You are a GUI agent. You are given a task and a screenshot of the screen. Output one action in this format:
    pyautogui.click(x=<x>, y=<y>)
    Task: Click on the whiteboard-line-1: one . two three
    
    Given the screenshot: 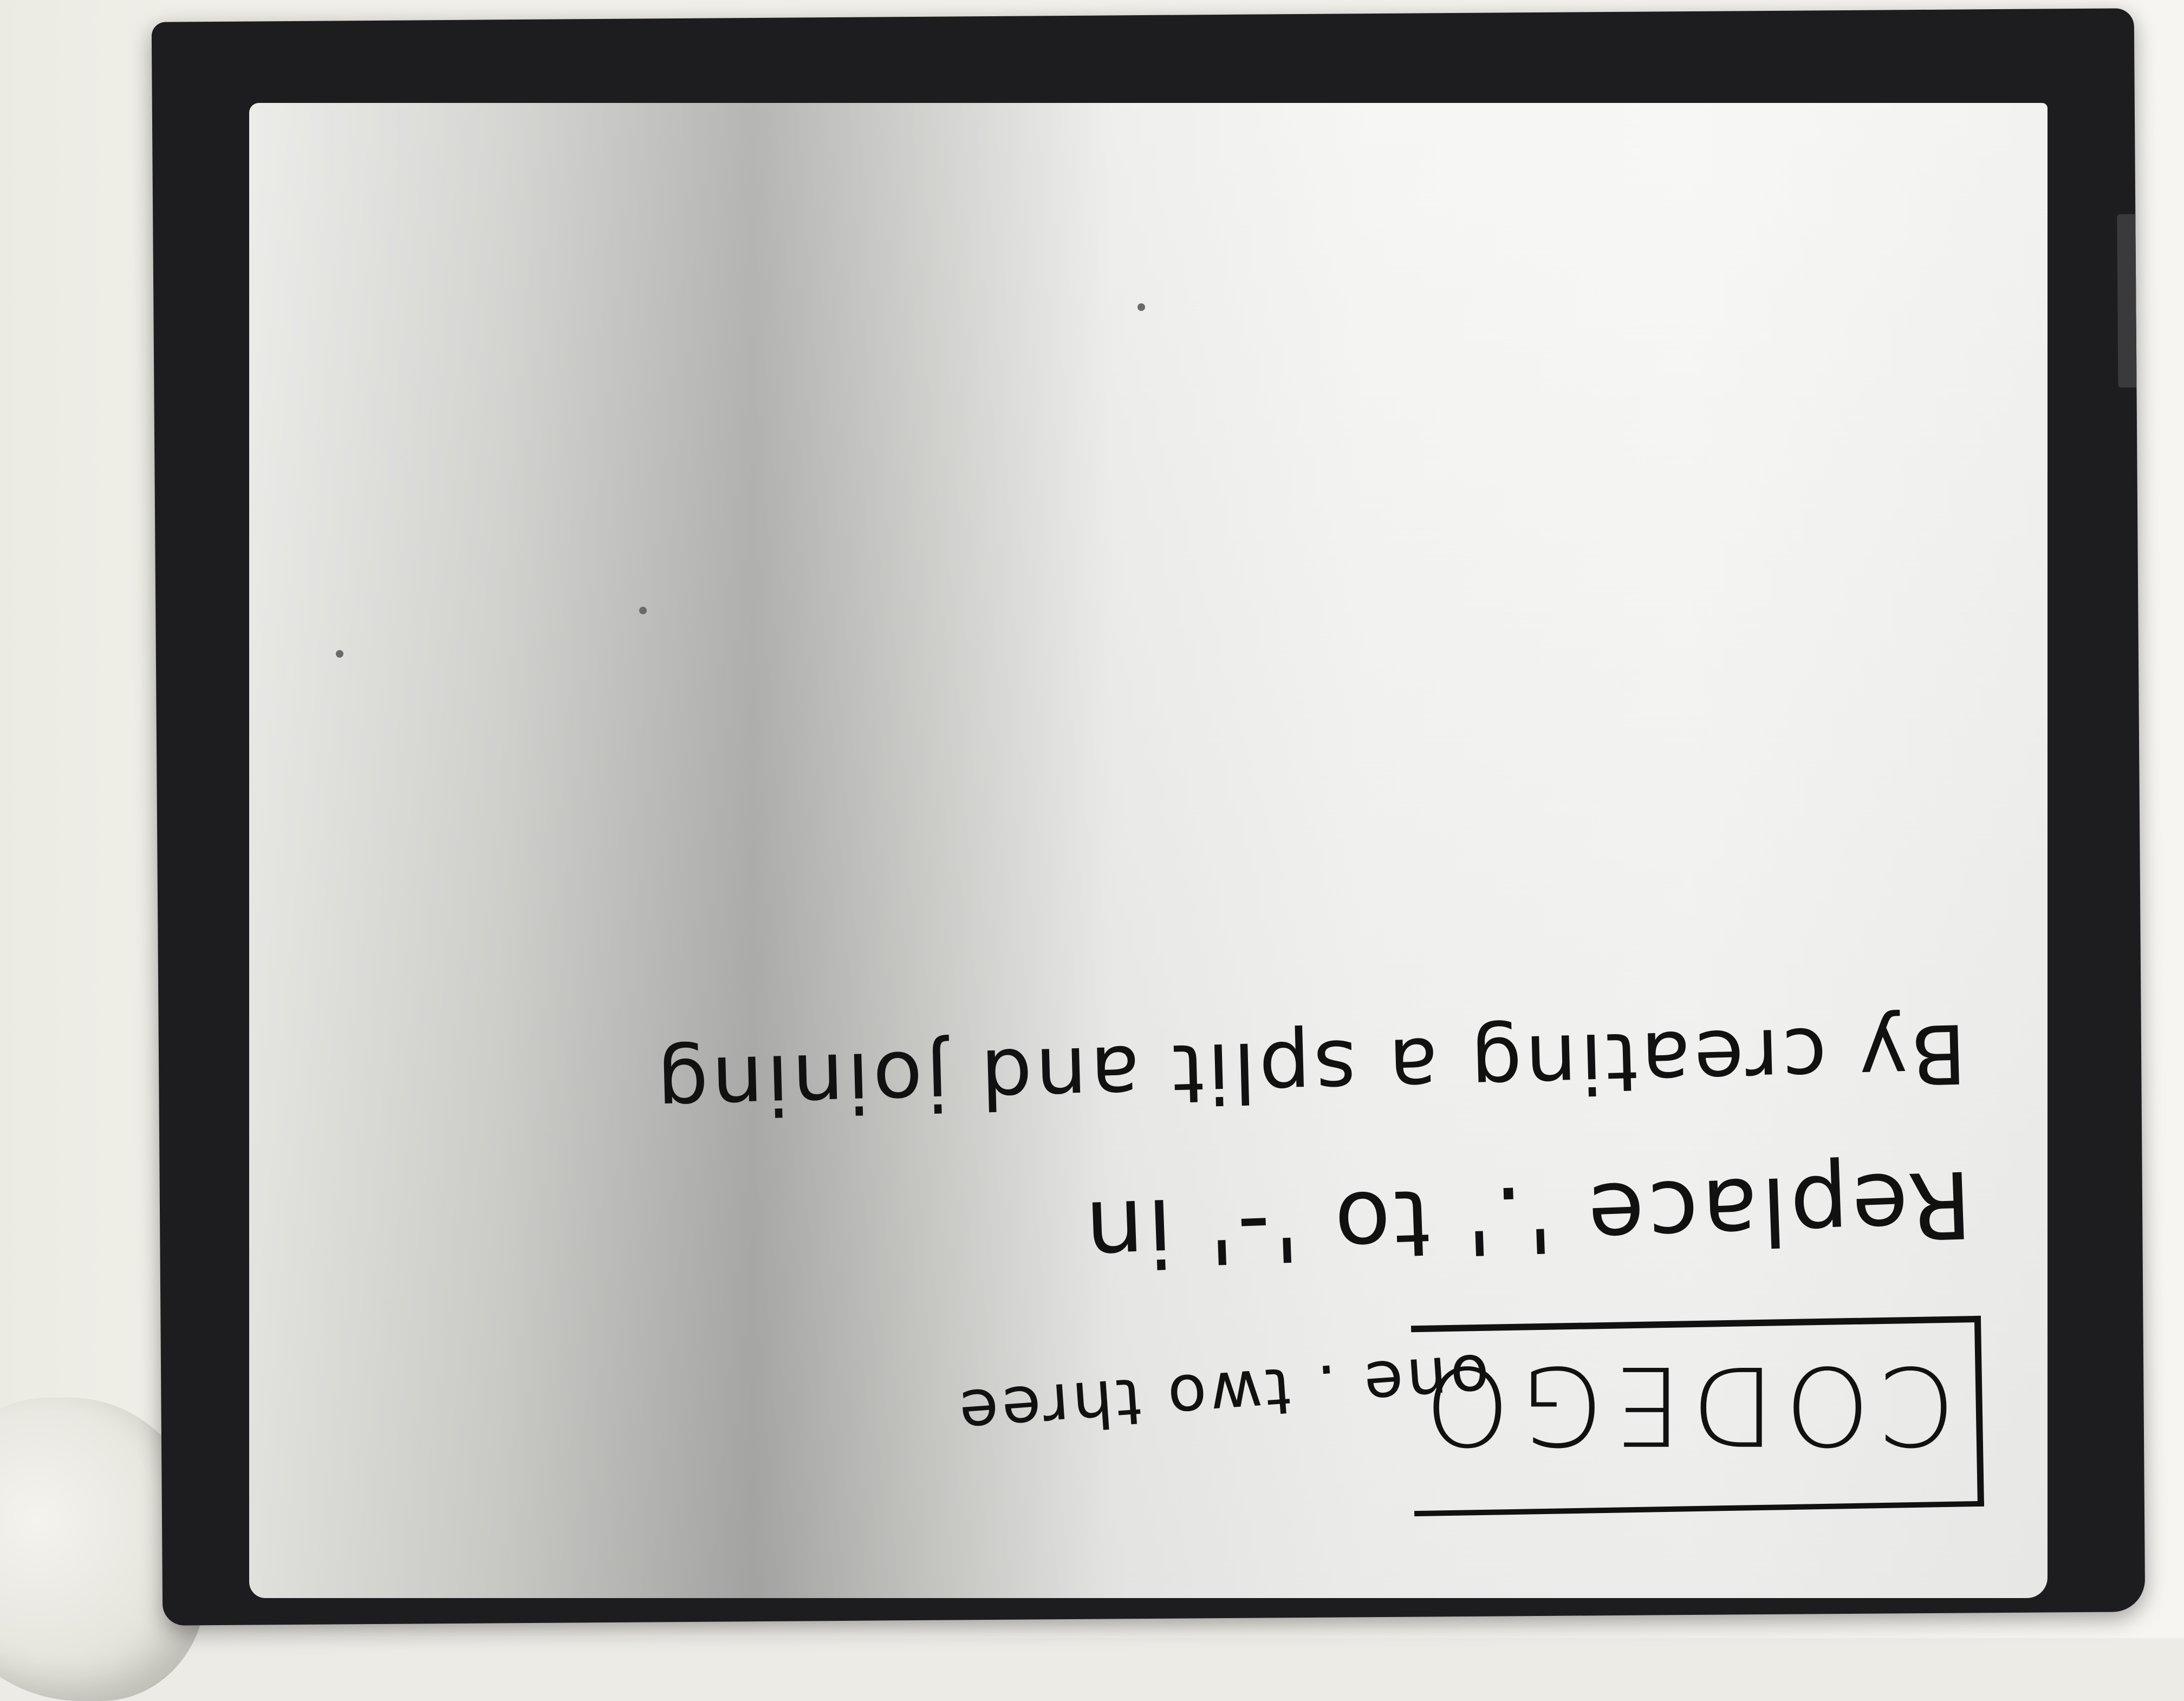 What is the action you would take?
    pyautogui.click(x=1222, y=1395)
    